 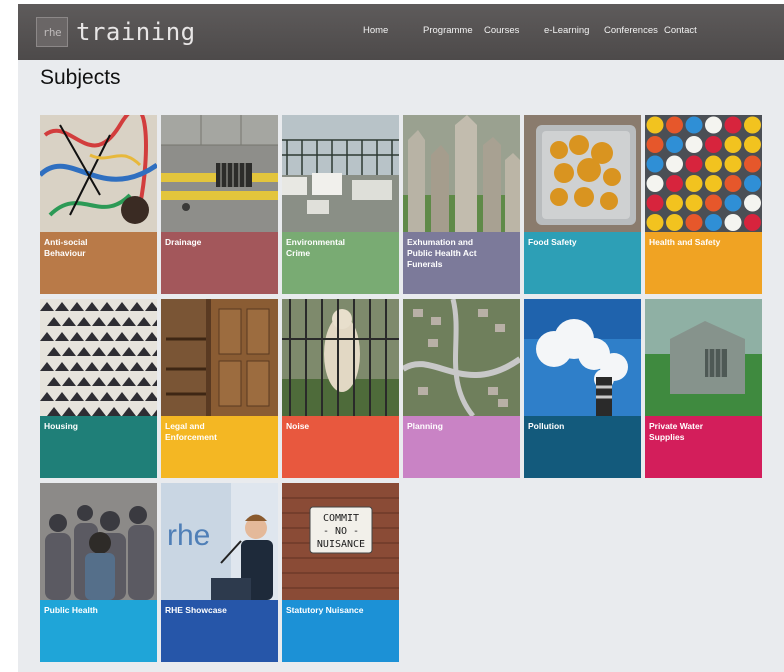 I want to click on nav-programme: Programme, so click(x=448, y=30).